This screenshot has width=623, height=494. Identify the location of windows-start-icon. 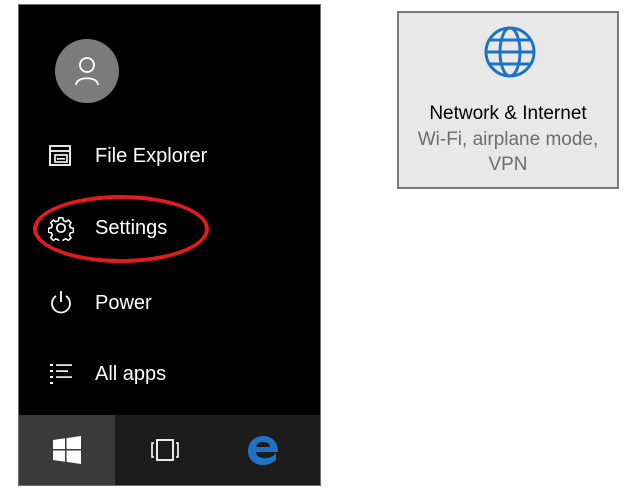
(67, 450).